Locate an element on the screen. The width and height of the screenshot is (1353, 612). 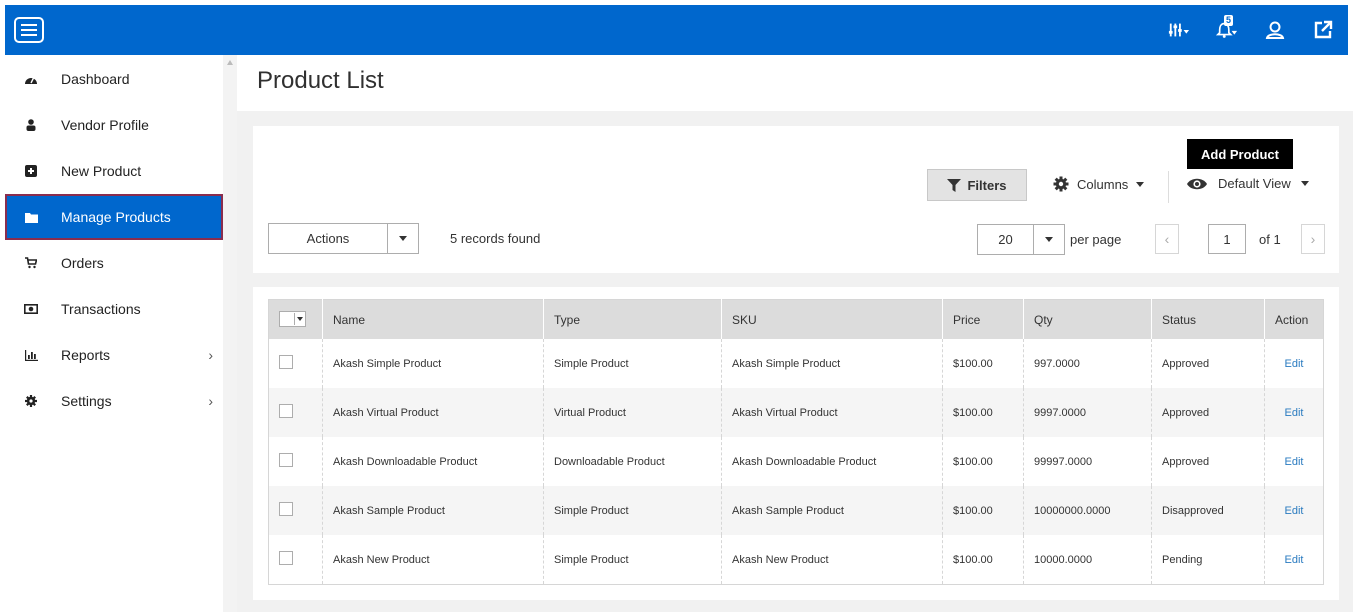
table-header-row: Name Type SKU Price Qty Status Action is located at coordinates (796, 319).